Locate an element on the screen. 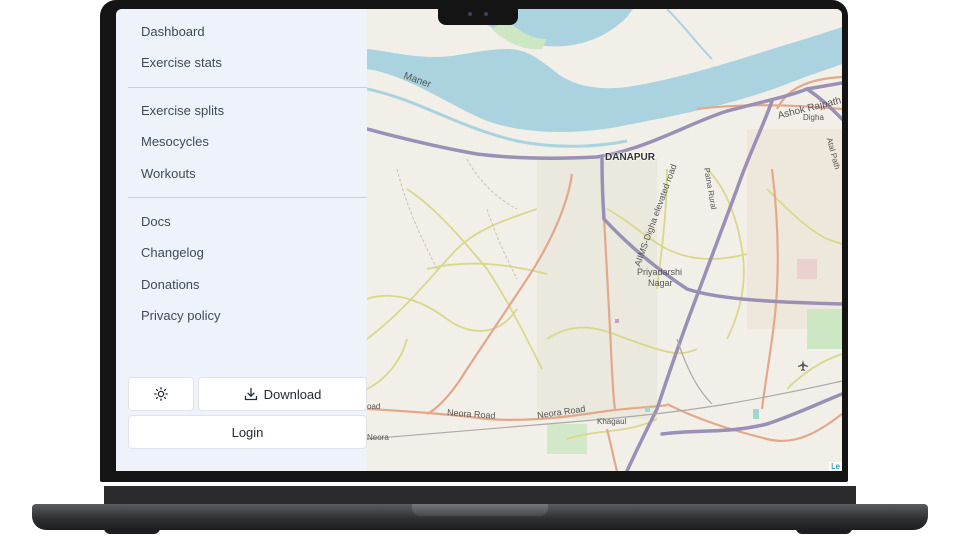 Image resolution: width=960 pixels, height=540 pixels. sun-icon is located at coordinates (161, 394).